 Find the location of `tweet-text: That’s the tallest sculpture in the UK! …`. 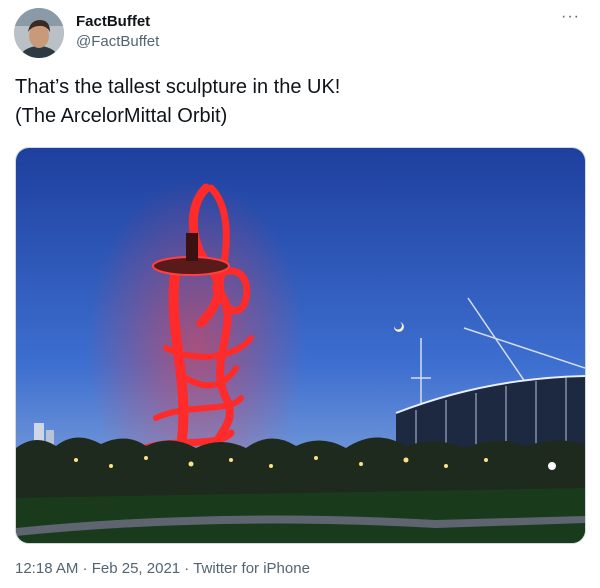

tweet-text: That’s the tallest sculpture in the UK! … is located at coordinates (295, 102).